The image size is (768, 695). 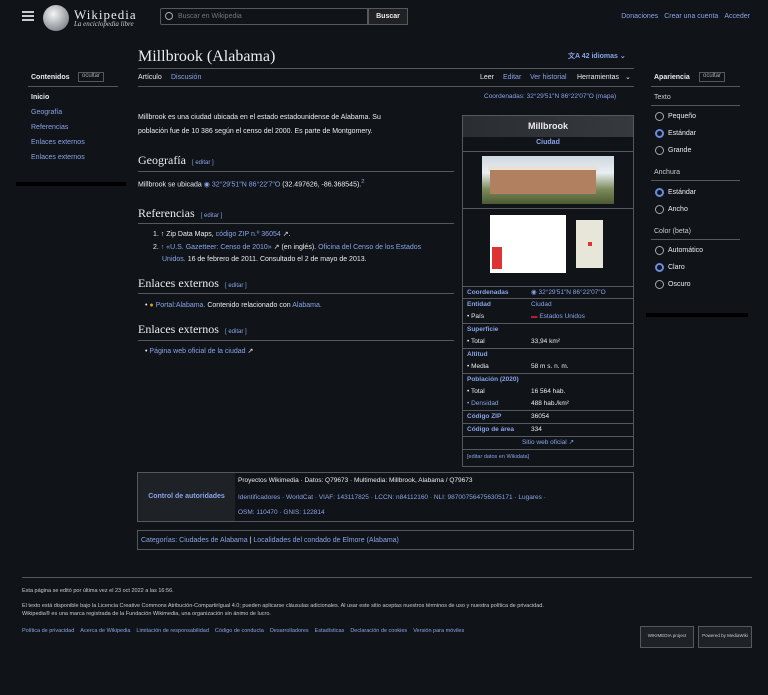 I want to click on ref-link: Oficina del Censo de los Estados, so click(x=369, y=247).